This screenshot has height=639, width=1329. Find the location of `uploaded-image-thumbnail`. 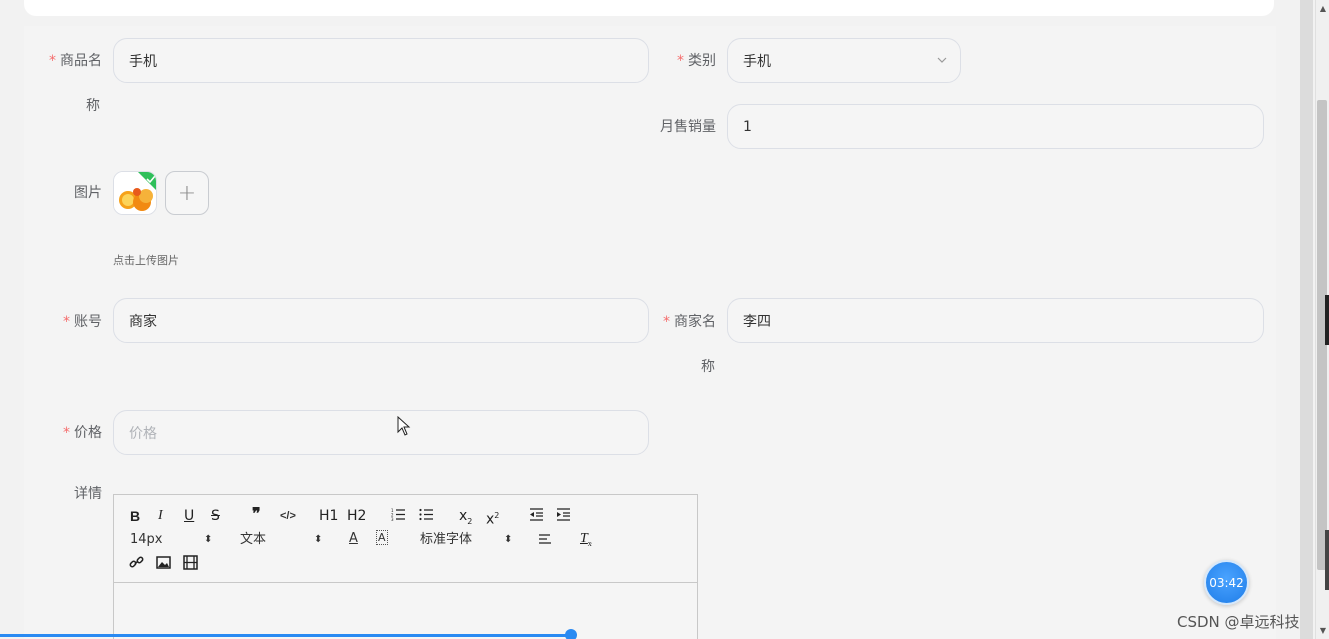

uploaded-image-thumbnail is located at coordinates (135, 193).